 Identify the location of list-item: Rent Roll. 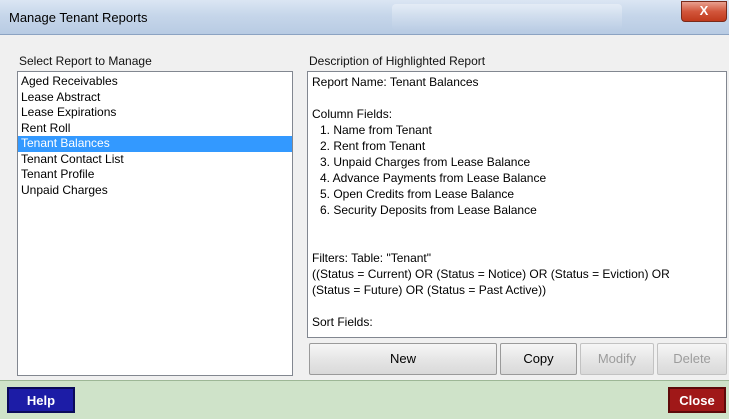
(155, 129).